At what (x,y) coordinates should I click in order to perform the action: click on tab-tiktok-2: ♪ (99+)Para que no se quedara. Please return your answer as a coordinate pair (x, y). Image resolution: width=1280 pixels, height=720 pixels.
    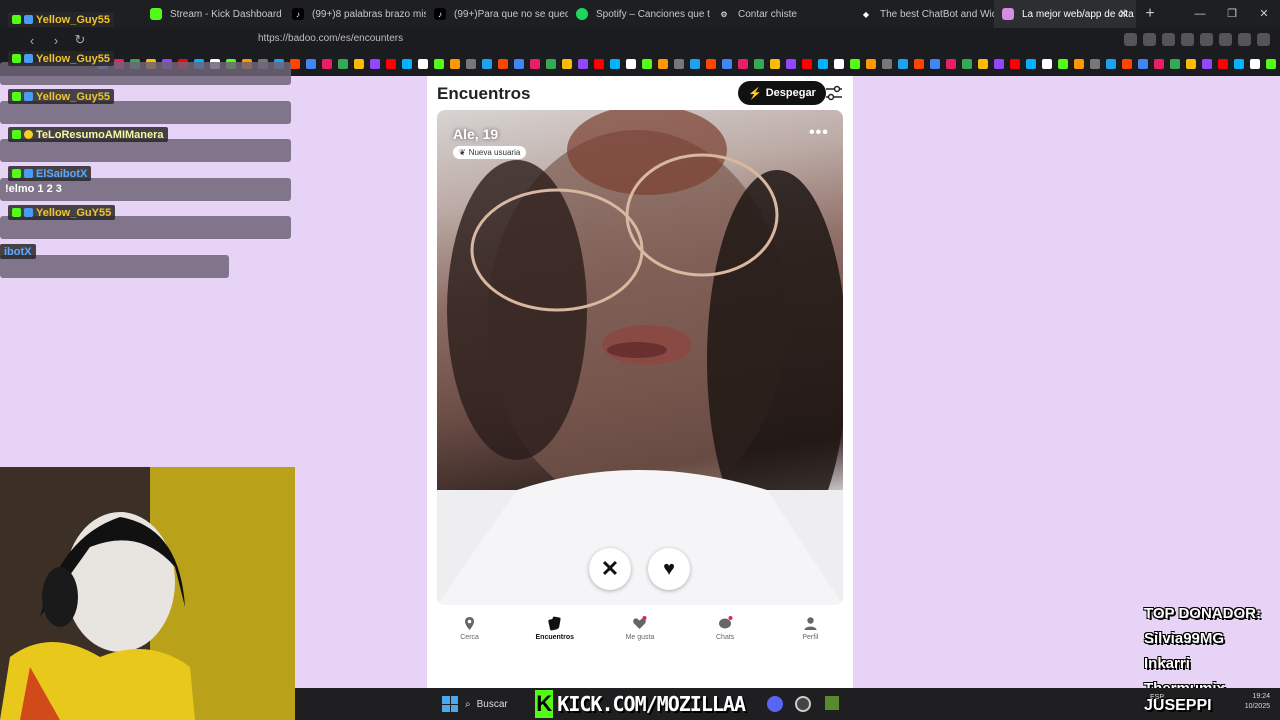
    Looking at the image, I should click on (497, 14).